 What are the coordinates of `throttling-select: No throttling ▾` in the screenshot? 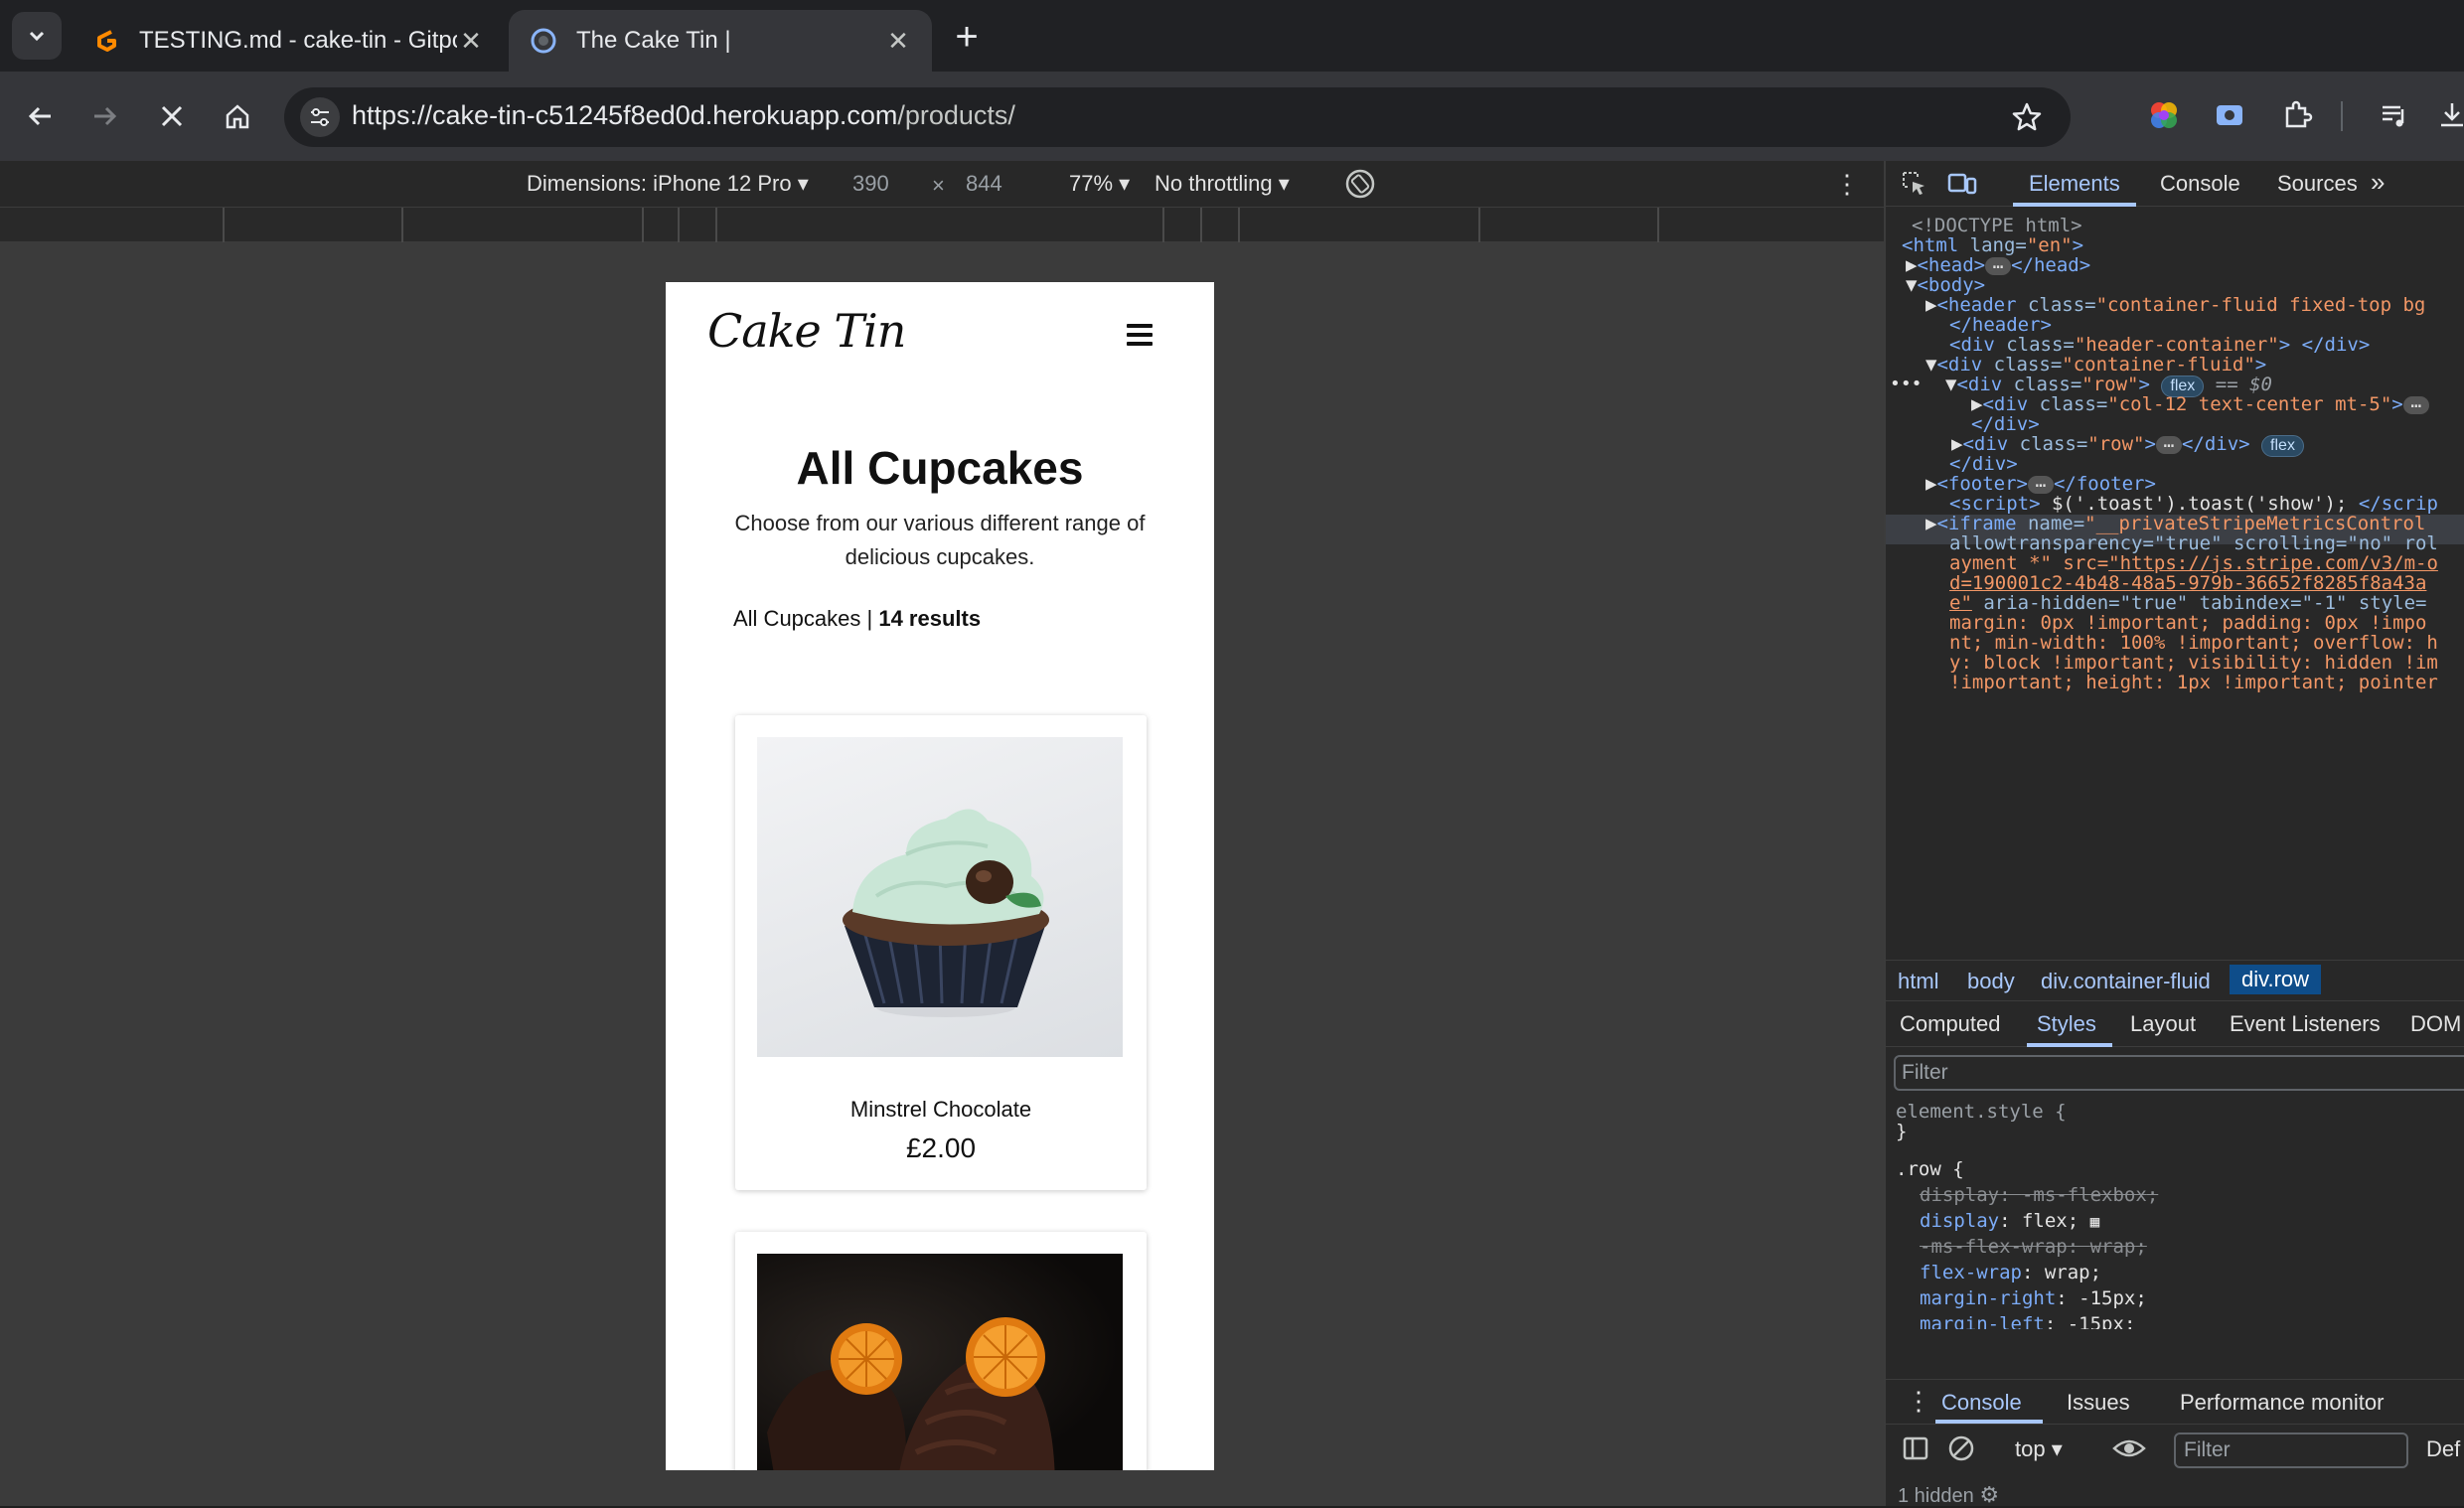 It's located at (1223, 184).